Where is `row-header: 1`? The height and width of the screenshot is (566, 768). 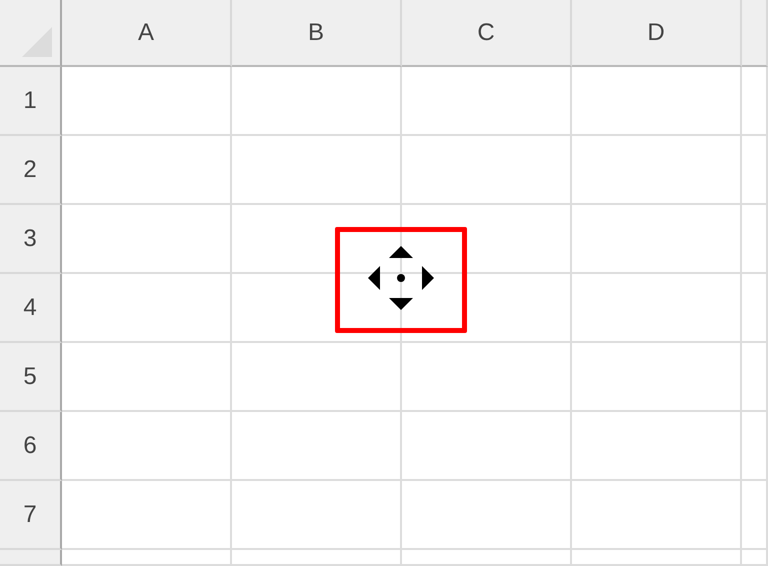
row-header: 1 is located at coordinates (31, 101).